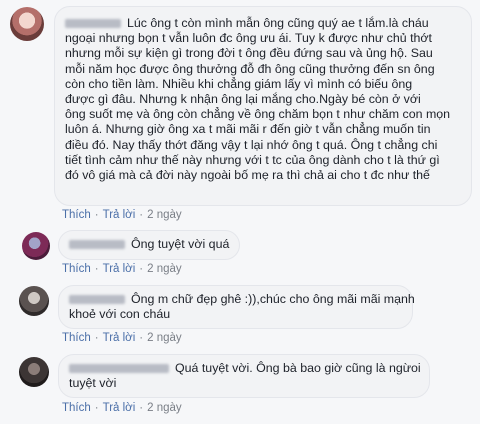 The width and height of the screenshot is (480, 424). What do you see at coordinates (180, 244) in the screenshot?
I see `comment-text-line: Ông tuyệt vời quá` at bounding box center [180, 244].